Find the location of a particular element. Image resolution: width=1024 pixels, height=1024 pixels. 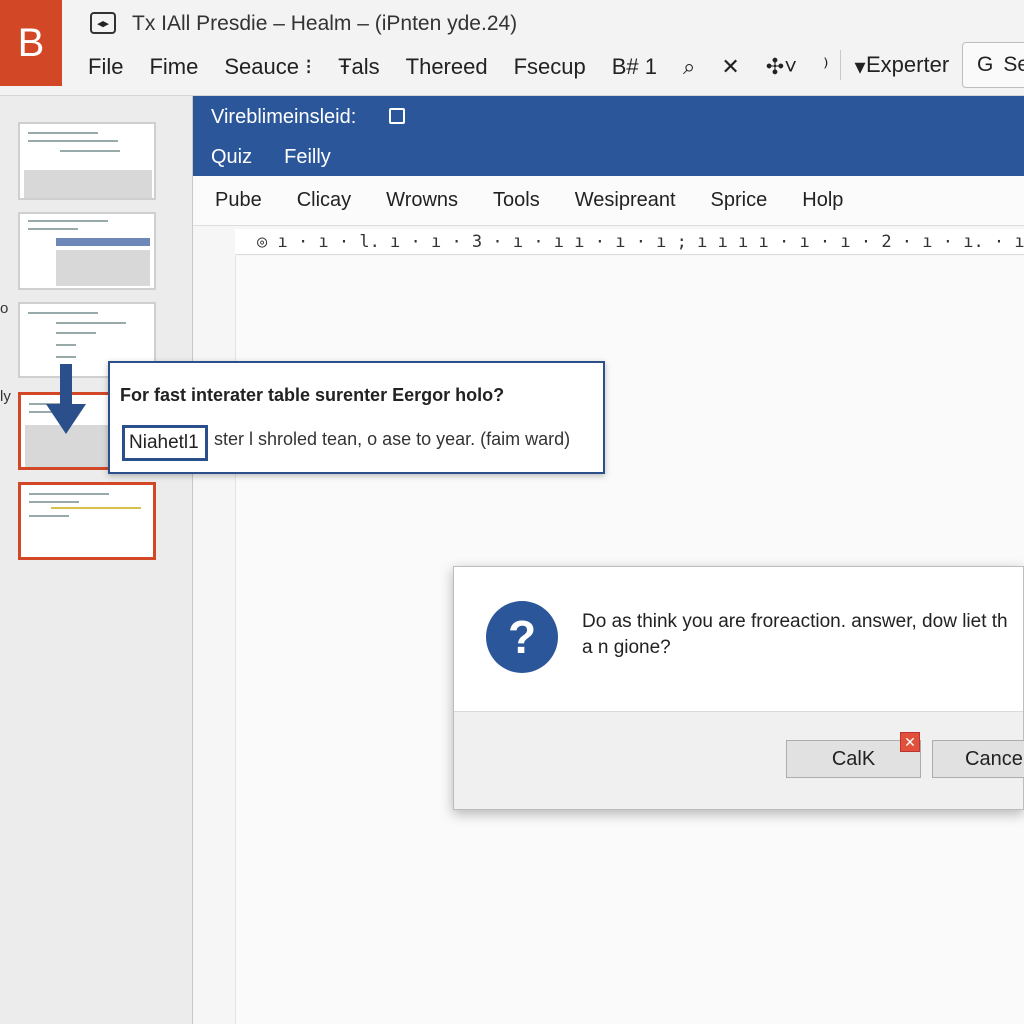

tab-feilly: Feilly is located at coordinates (307, 157).